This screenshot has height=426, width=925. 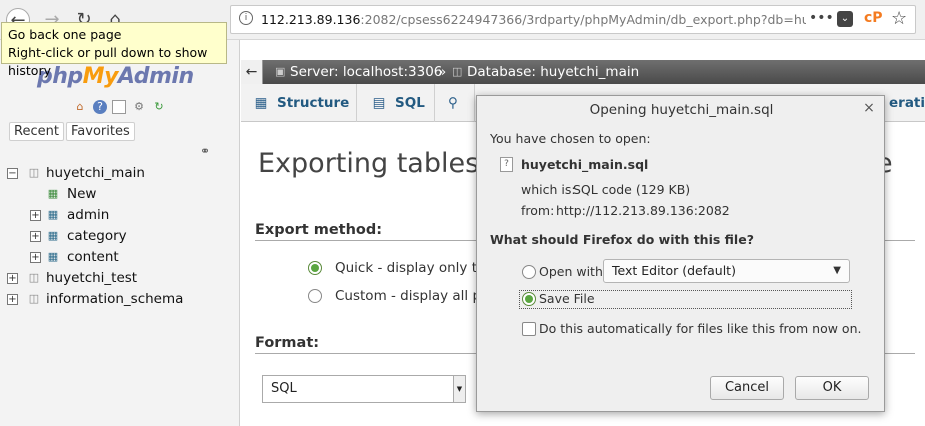 I want to click on tab-operations-label: eration, so click(x=907, y=103).